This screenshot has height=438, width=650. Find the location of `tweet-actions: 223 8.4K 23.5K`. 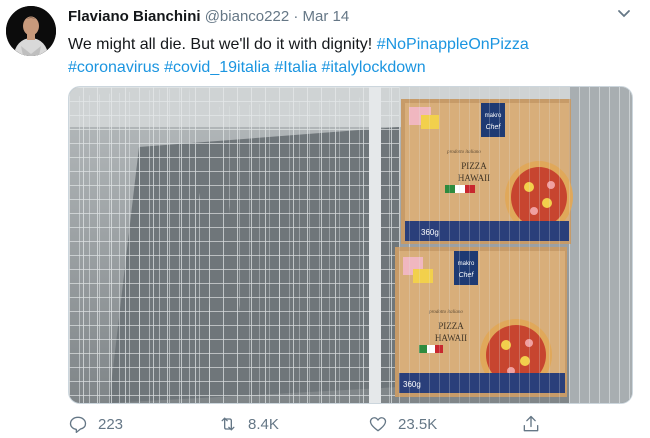

tweet-actions: 223 8.4K 23.5K is located at coordinates (348, 424).